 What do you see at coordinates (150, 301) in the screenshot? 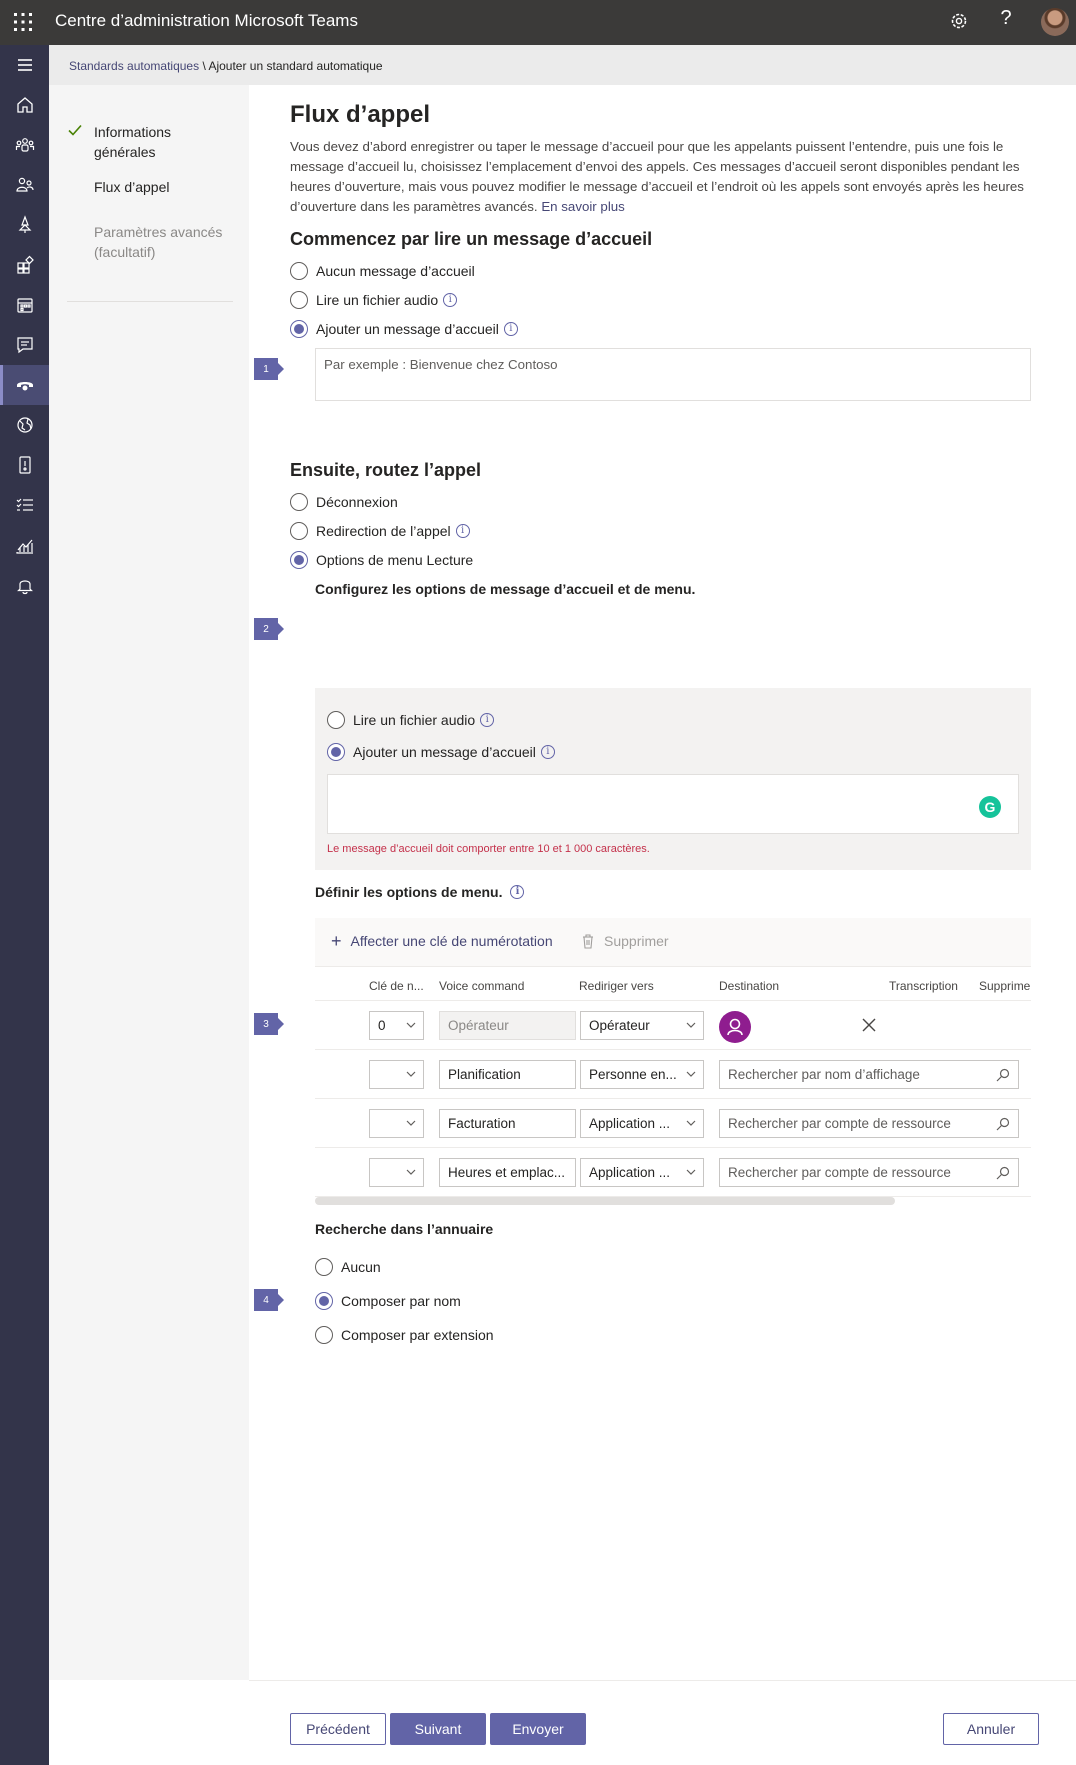
I see `steps-divider` at bounding box center [150, 301].